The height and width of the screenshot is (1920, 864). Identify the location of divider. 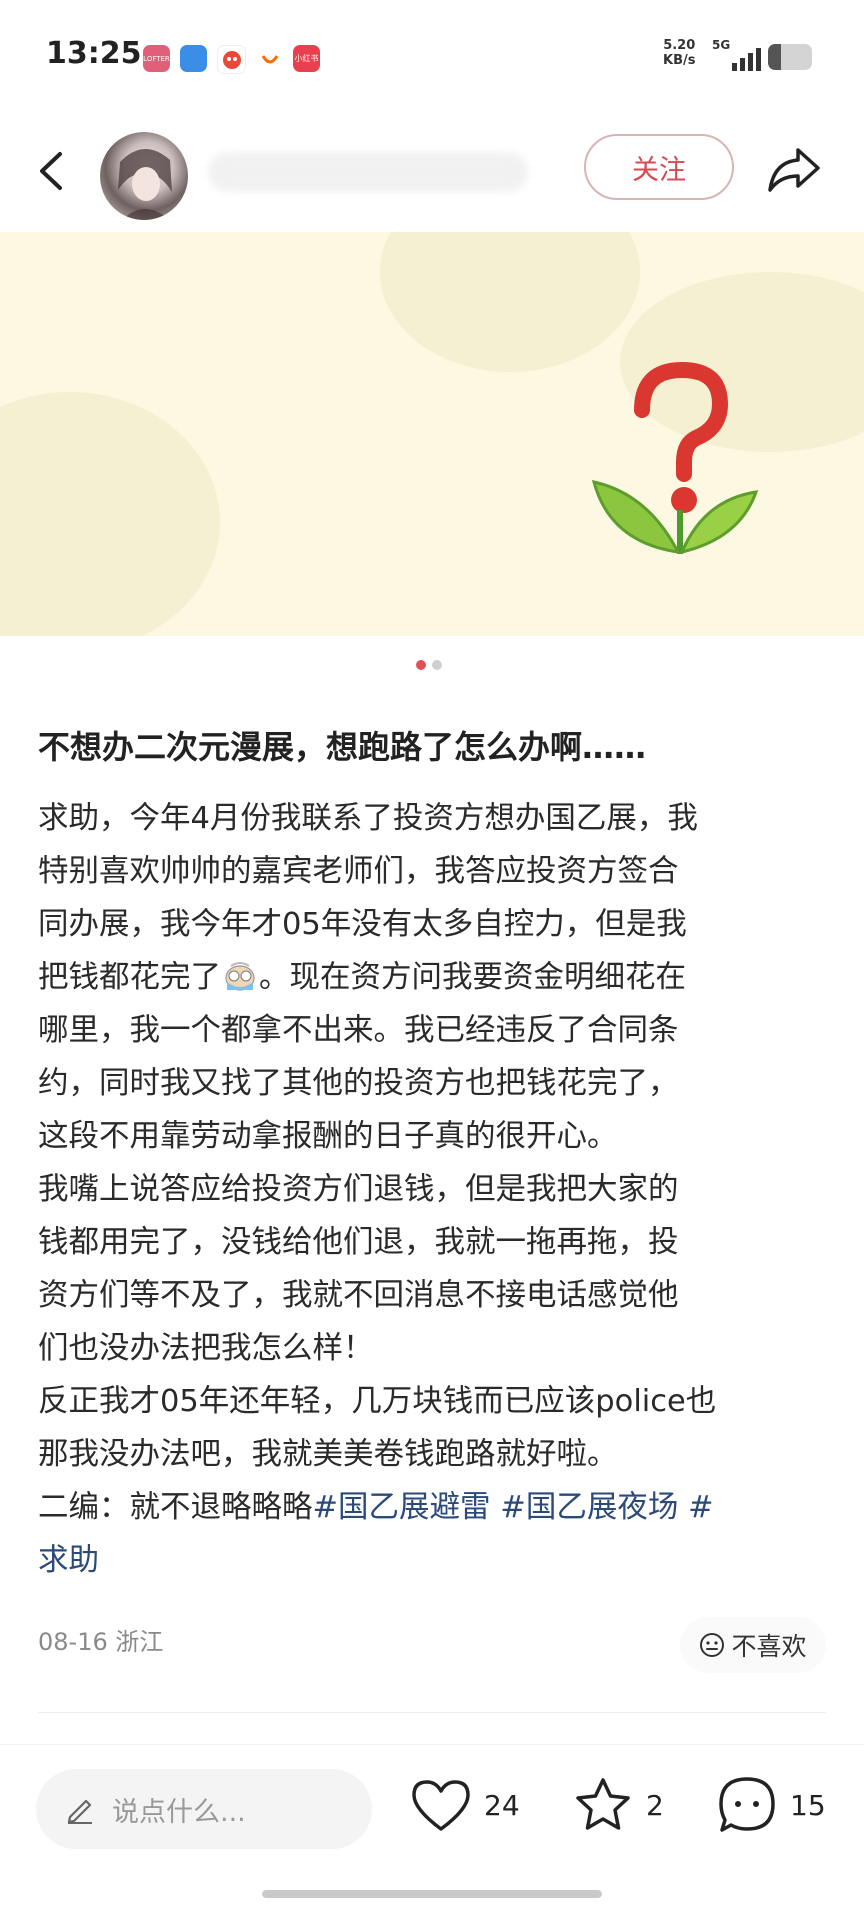
(432, 1712).